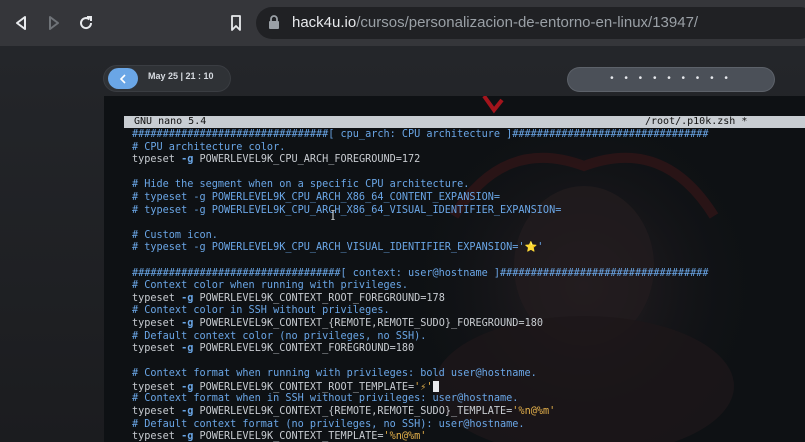 The height and width of the screenshot is (442, 805). What do you see at coordinates (423, 387) in the screenshot?
I see `string-value: '⚡'` at bounding box center [423, 387].